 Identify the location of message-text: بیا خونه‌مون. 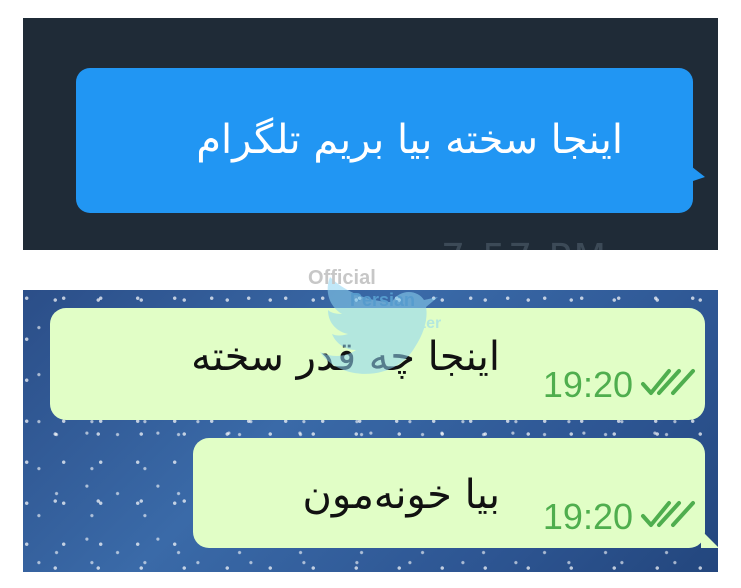
(401, 495).